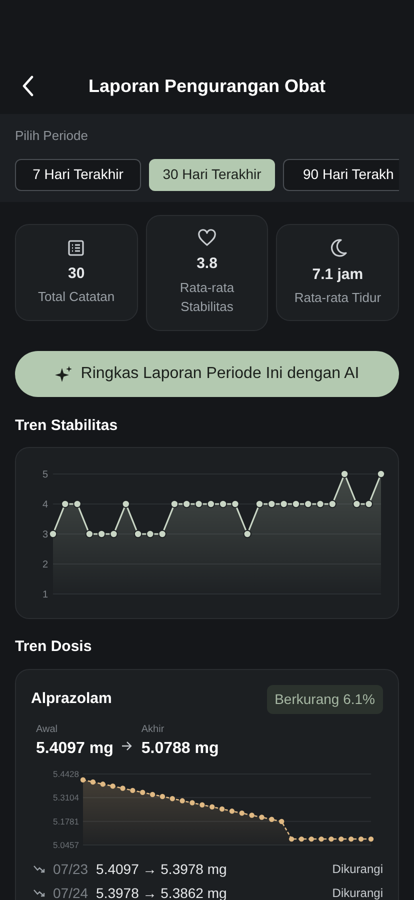  What do you see at coordinates (45, 595) in the screenshot?
I see `axis-tick-label: 1` at bounding box center [45, 595].